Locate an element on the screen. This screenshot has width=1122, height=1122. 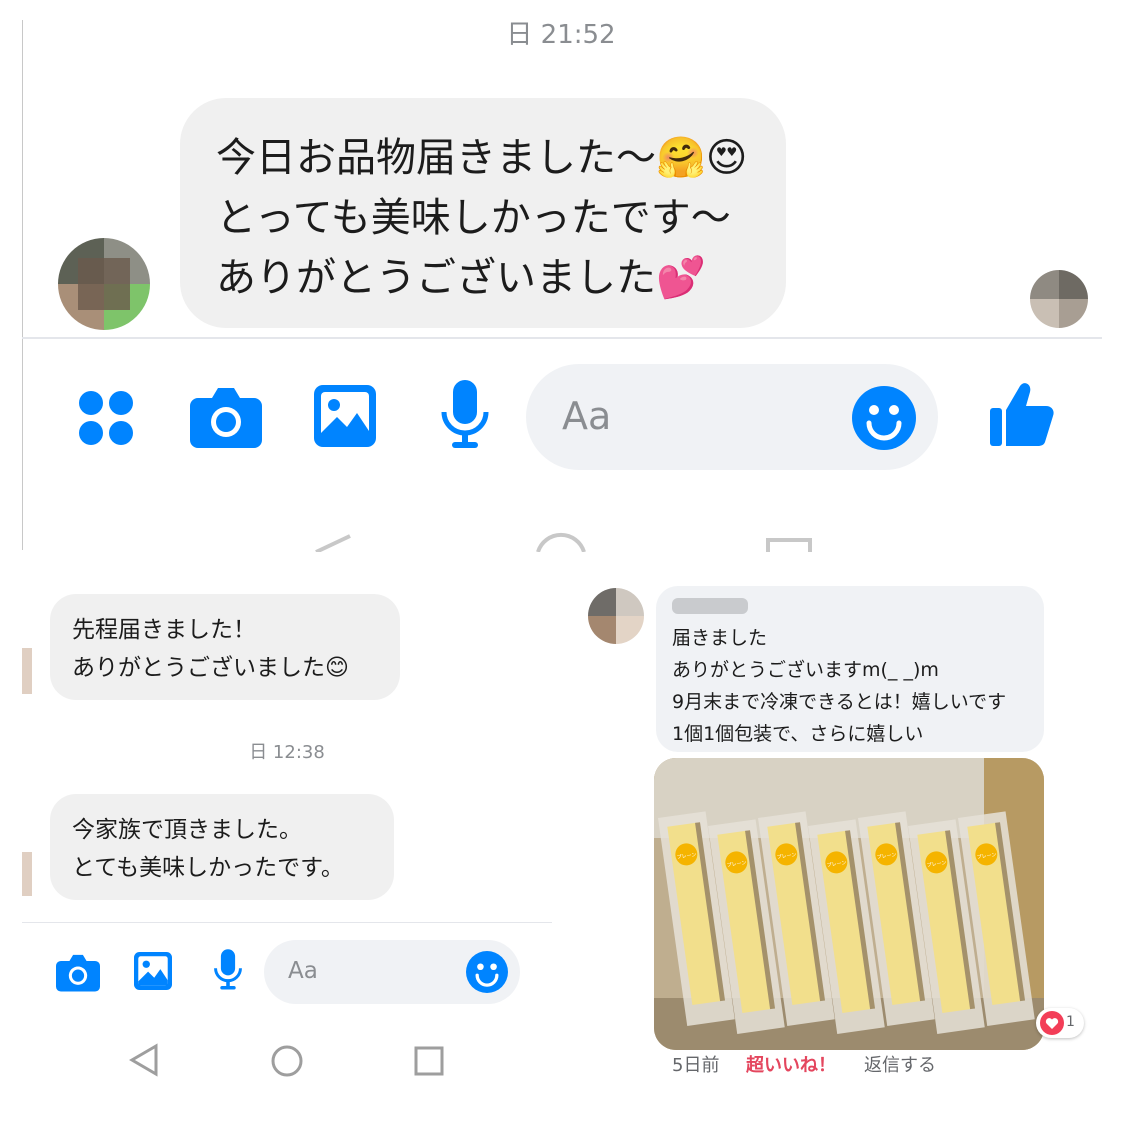
cheesecake-photo-illustration: プレーンプレーンプレーンプレーンプレーンプレーンプレーン is located at coordinates (849, 904).